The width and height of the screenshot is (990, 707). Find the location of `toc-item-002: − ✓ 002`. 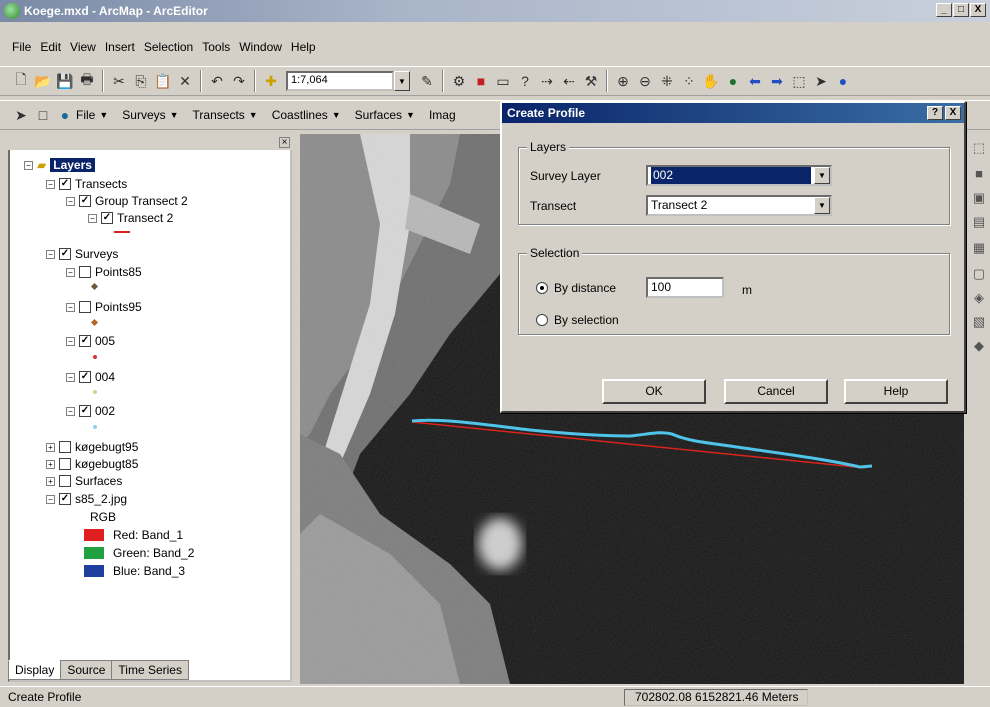

toc-item-002: − ✓ 002 is located at coordinates (90, 411).